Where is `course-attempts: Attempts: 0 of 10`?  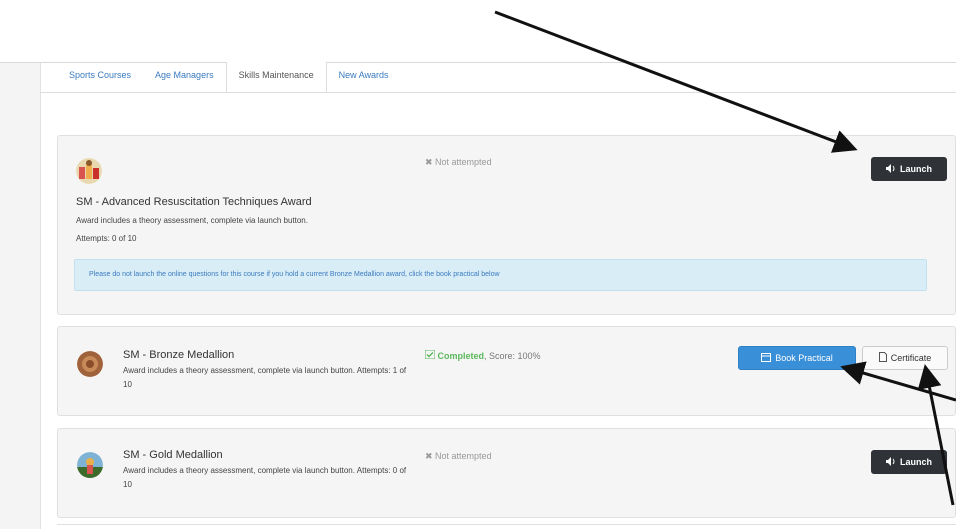 course-attempts: Attempts: 0 of 10 is located at coordinates (106, 238).